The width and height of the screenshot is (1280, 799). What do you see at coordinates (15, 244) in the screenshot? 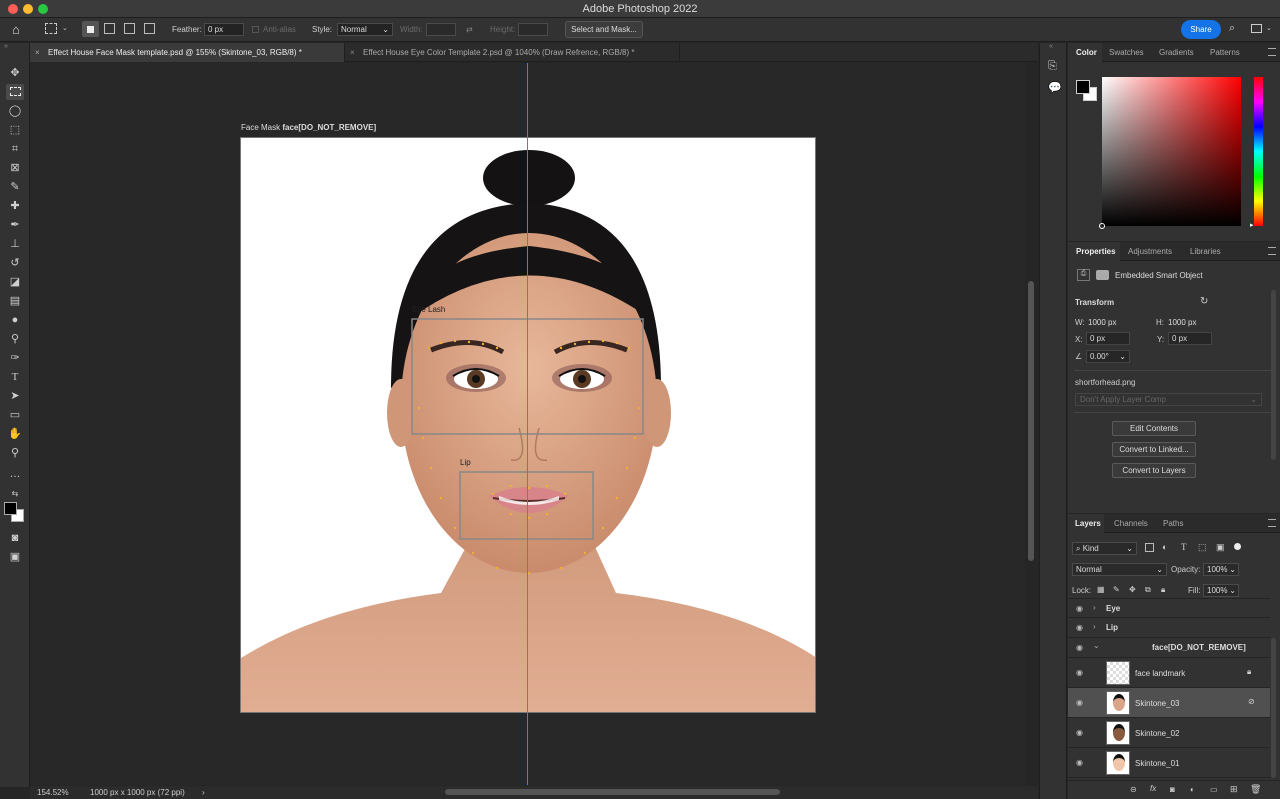
I see `clone-stamp-tool-icon: ⊥` at bounding box center [15, 244].